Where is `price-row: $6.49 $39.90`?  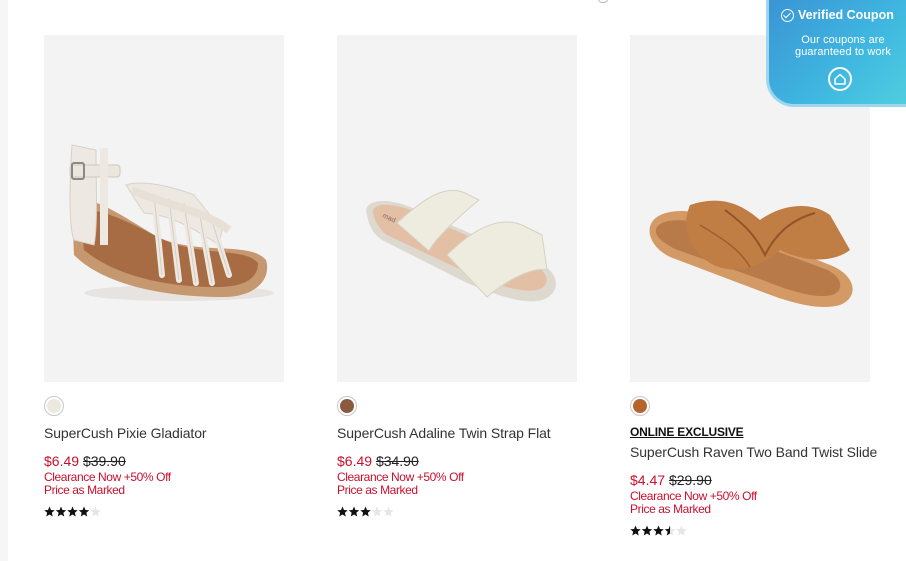 price-row: $6.49 $39.90 is located at coordinates (174, 461).